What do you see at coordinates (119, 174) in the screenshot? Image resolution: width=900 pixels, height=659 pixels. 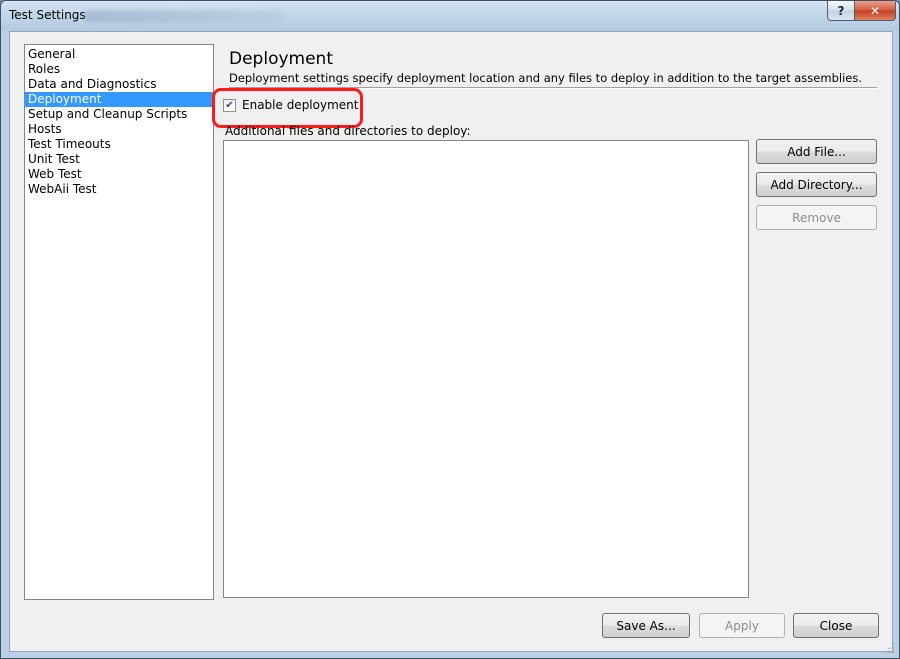 I see `nav-item-web-test: Web Test` at bounding box center [119, 174].